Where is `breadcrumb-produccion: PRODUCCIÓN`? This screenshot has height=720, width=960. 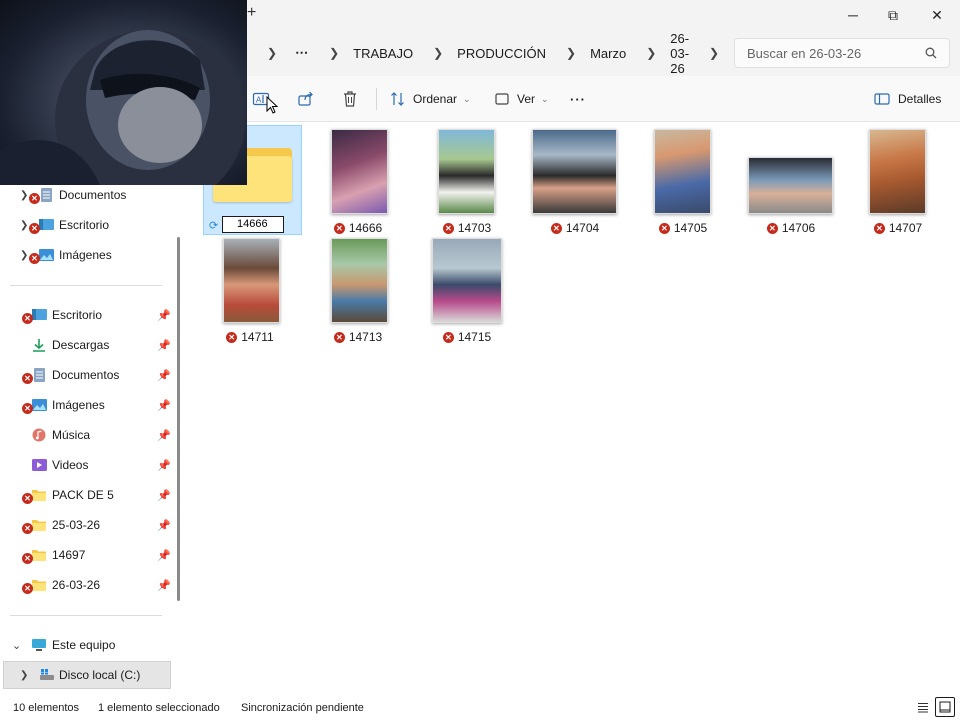 breadcrumb-produccion: PRODUCCIÓN is located at coordinates (501, 53).